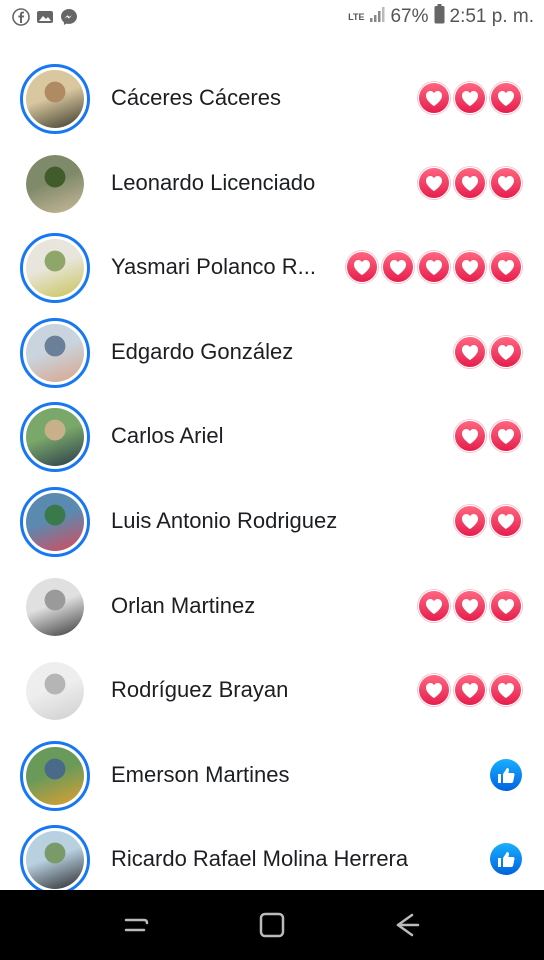 The width and height of the screenshot is (544, 960). I want to click on messenger-icon, so click(69, 17).